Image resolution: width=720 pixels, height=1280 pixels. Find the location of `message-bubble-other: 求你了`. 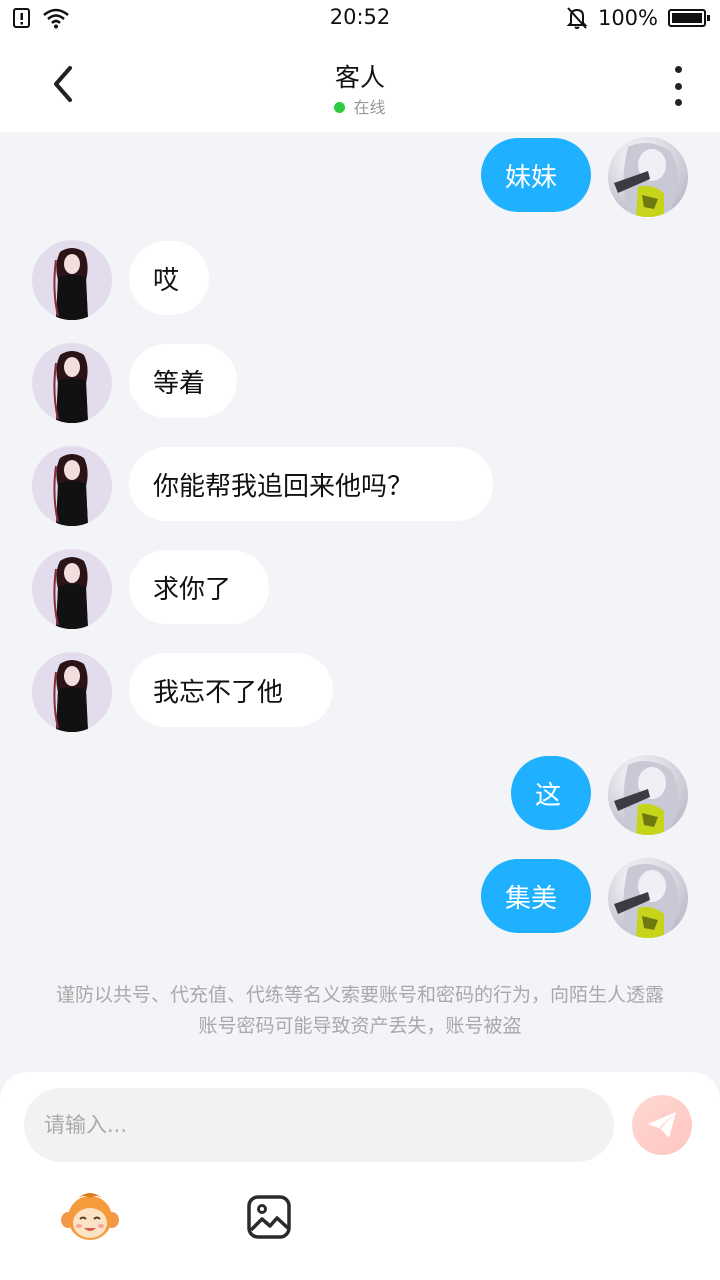

message-bubble-other: 求你了 is located at coordinates (199, 587).